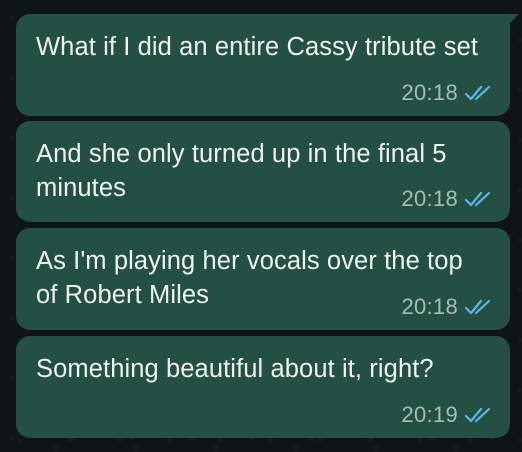 The width and height of the screenshot is (522, 452). I want to click on message-meta: 20:19, so click(447, 415).